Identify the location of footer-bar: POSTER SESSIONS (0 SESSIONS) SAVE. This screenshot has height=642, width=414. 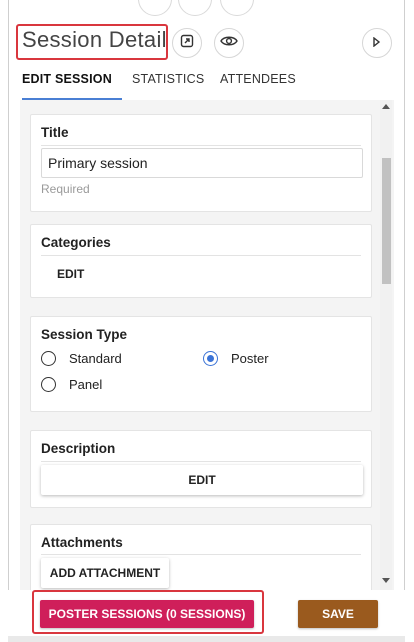
(206, 613).